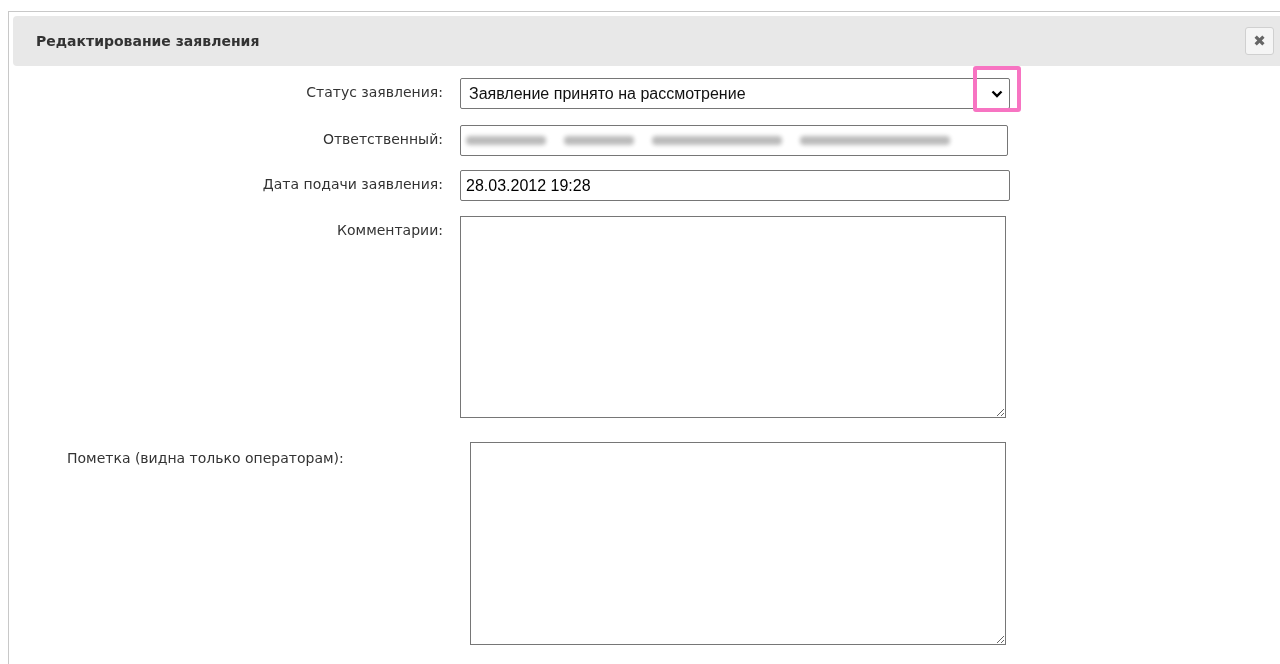  What do you see at coordinates (1259, 41) in the screenshot?
I see `close-button: ✖` at bounding box center [1259, 41].